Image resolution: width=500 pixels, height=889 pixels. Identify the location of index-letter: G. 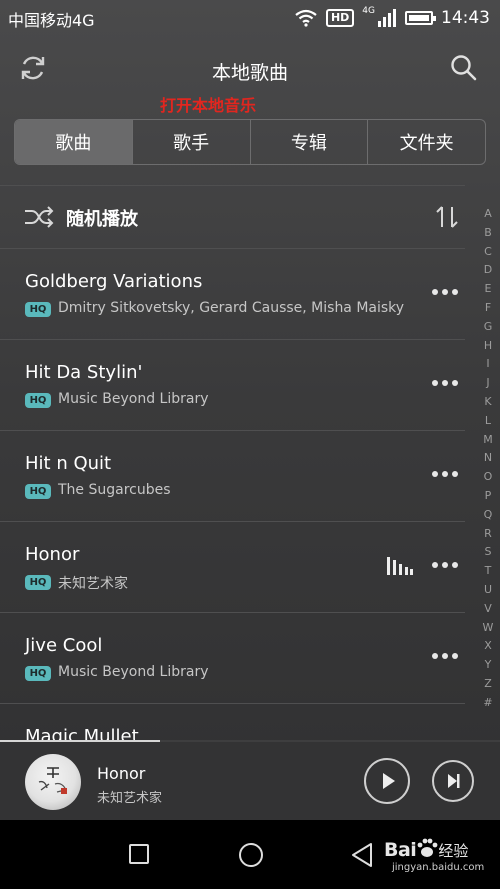
(488, 327).